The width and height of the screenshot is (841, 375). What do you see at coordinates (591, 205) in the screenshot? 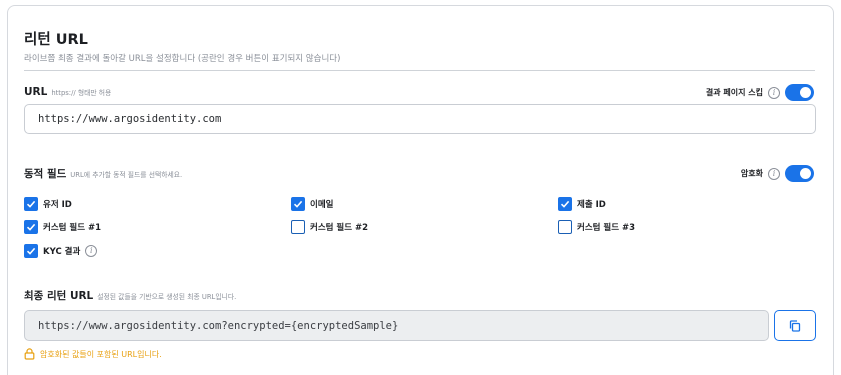
I see `checkbox-label: 제출 ID` at bounding box center [591, 205].